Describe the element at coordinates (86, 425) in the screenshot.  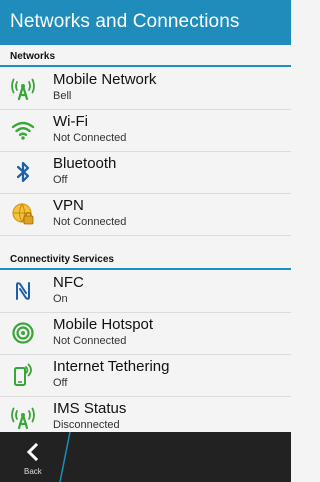
I see `item-status: Disconnected` at that location.